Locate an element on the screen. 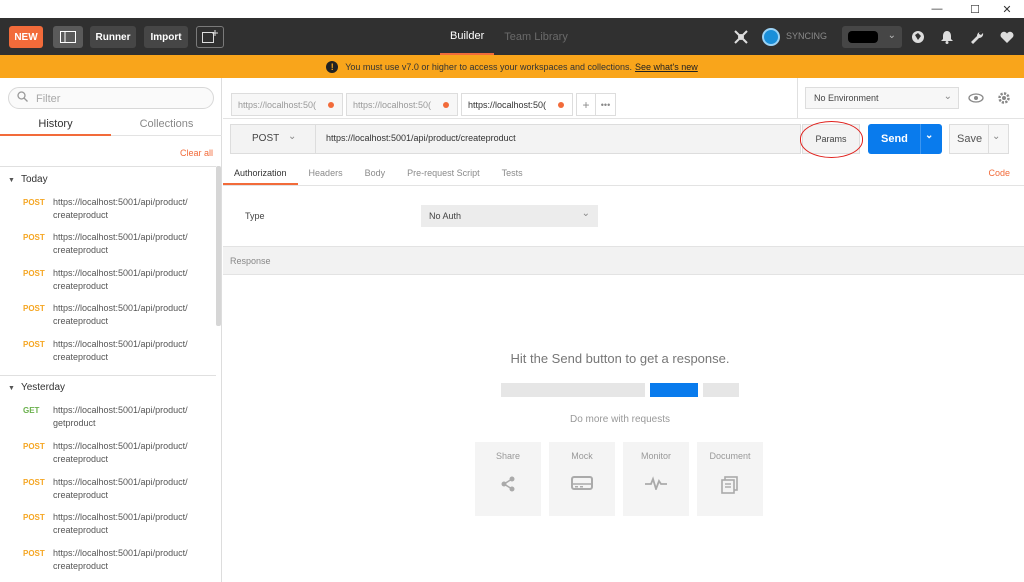 This screenshot has height=582, width=1024. share-card: Share is located at coordinates (508, 479).